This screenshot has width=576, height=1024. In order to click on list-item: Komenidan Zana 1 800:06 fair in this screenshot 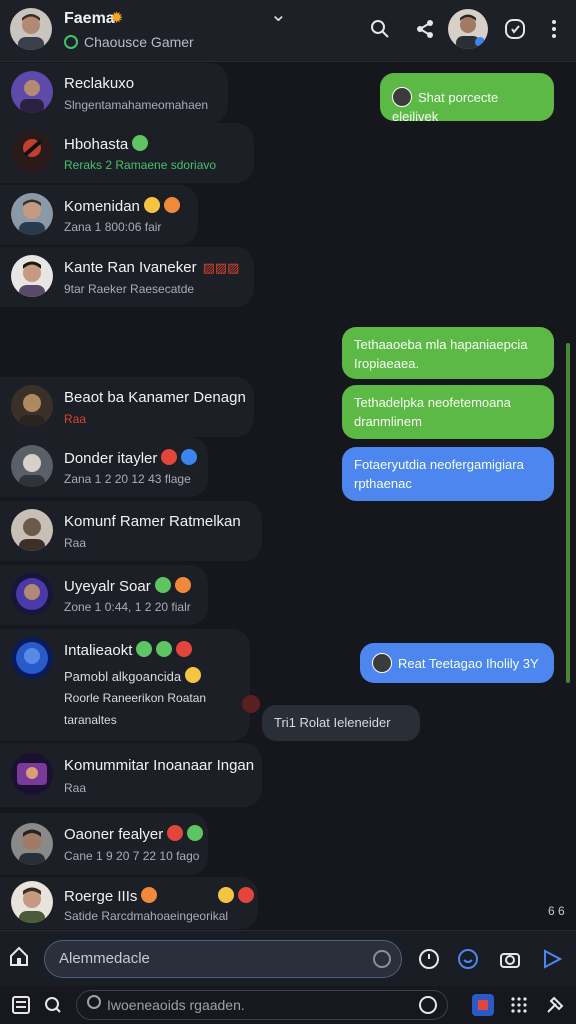, I will do `click(100, 215)`.